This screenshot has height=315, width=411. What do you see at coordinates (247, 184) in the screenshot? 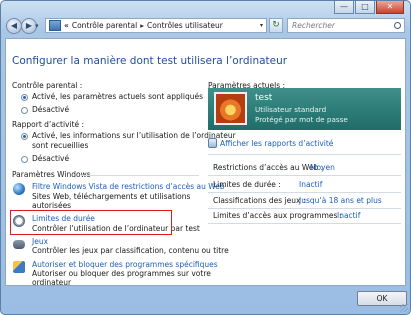
I see `time-limits-status-label: Limites de durée :` at bounding box center [247, 184].